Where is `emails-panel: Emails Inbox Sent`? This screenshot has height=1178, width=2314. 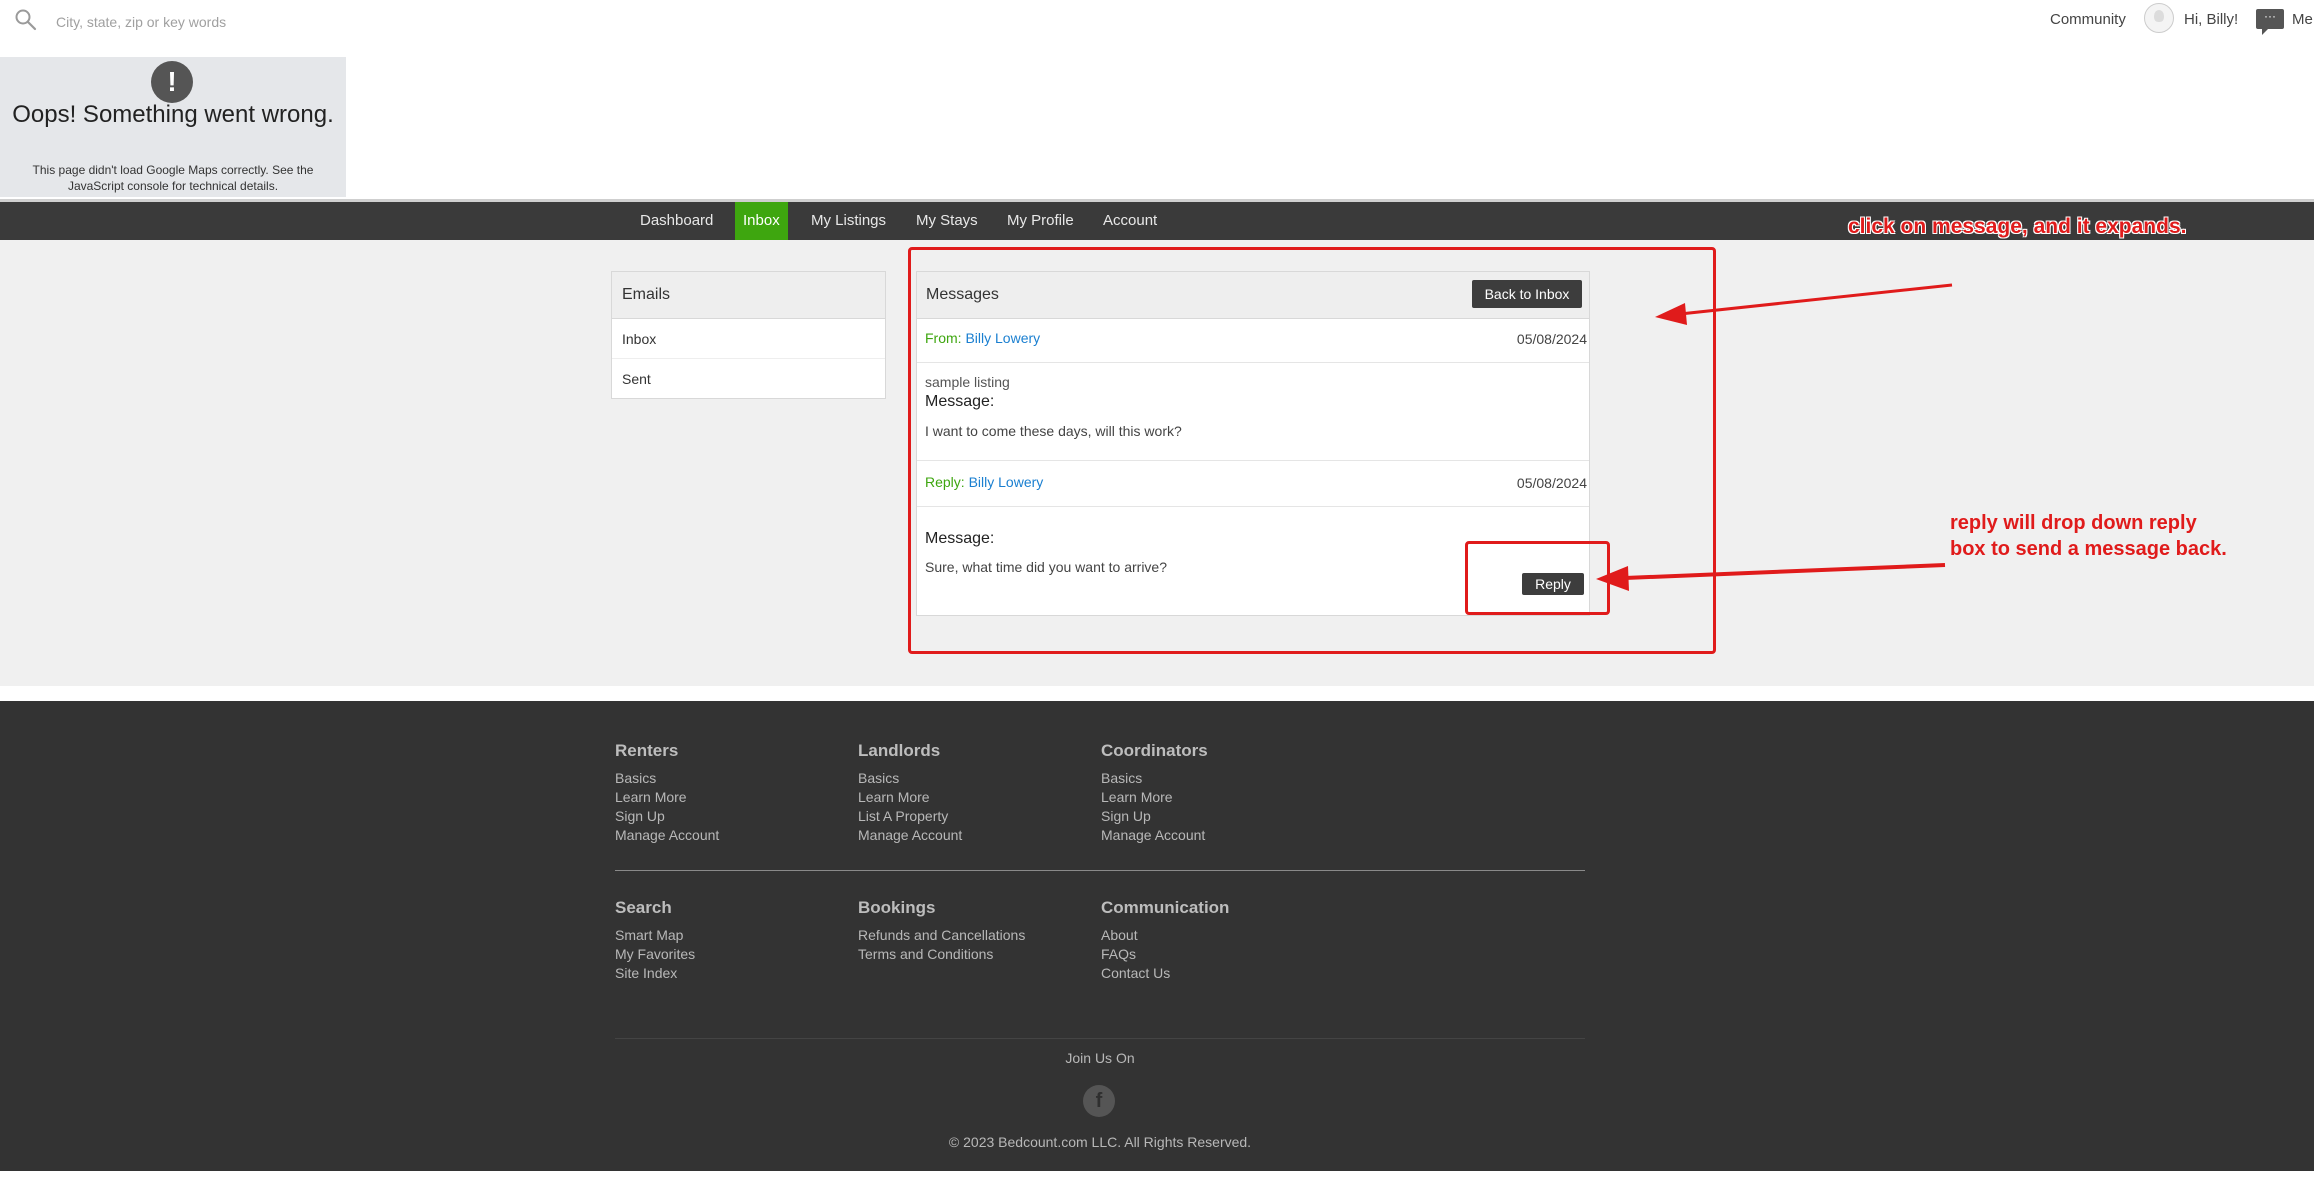
emails-panel: Emails Inbox Sent is located at coordinates (748, 335).